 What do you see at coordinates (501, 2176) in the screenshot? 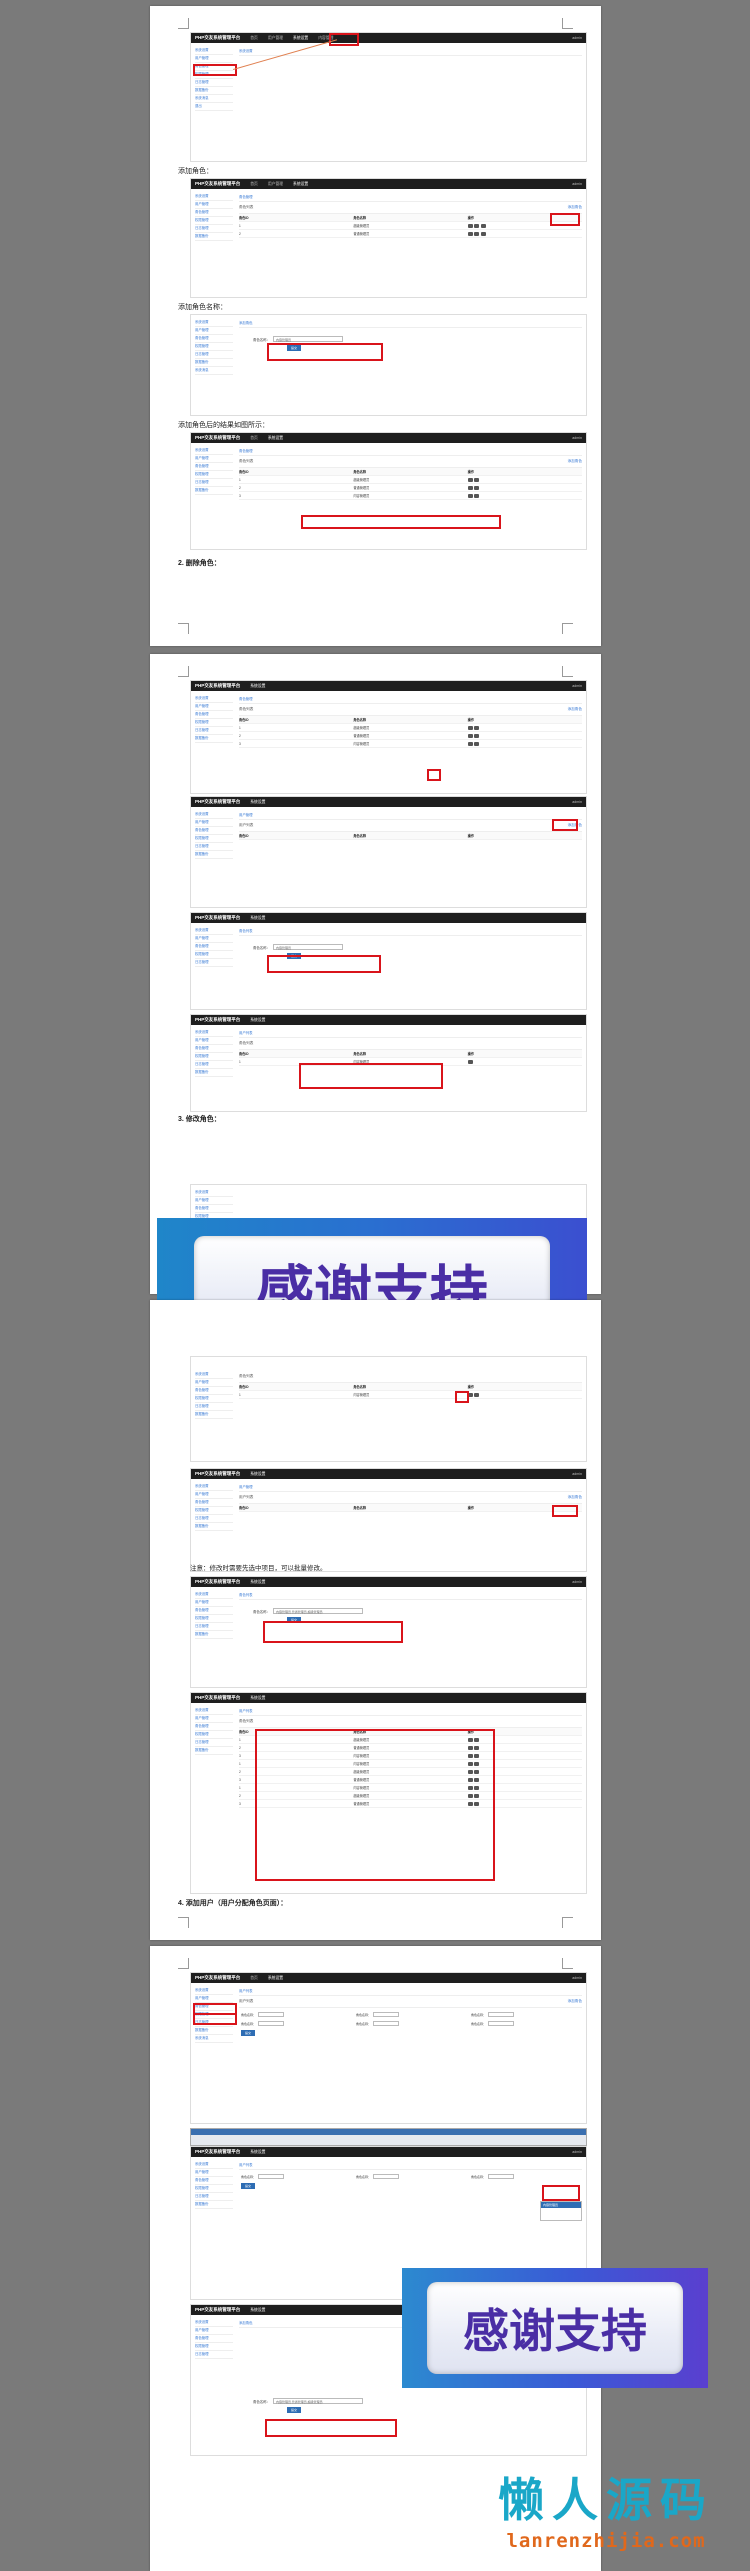
I see `select-input` at bounding box center [501, 2176].